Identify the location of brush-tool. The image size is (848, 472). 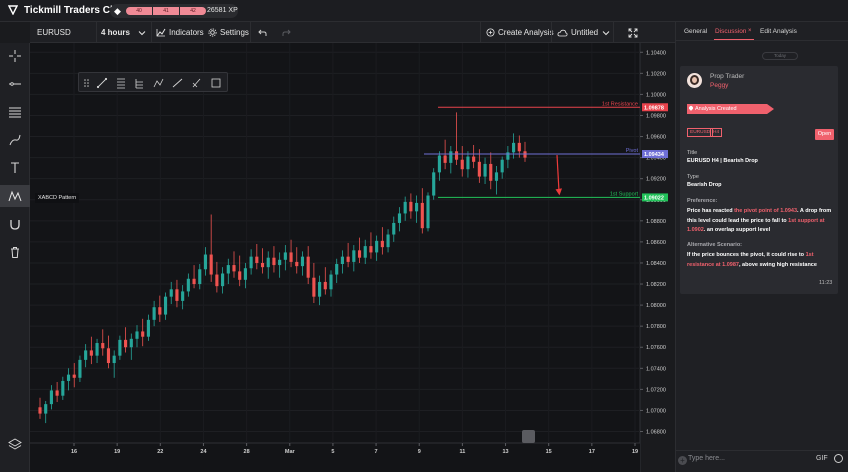
(15, 140).